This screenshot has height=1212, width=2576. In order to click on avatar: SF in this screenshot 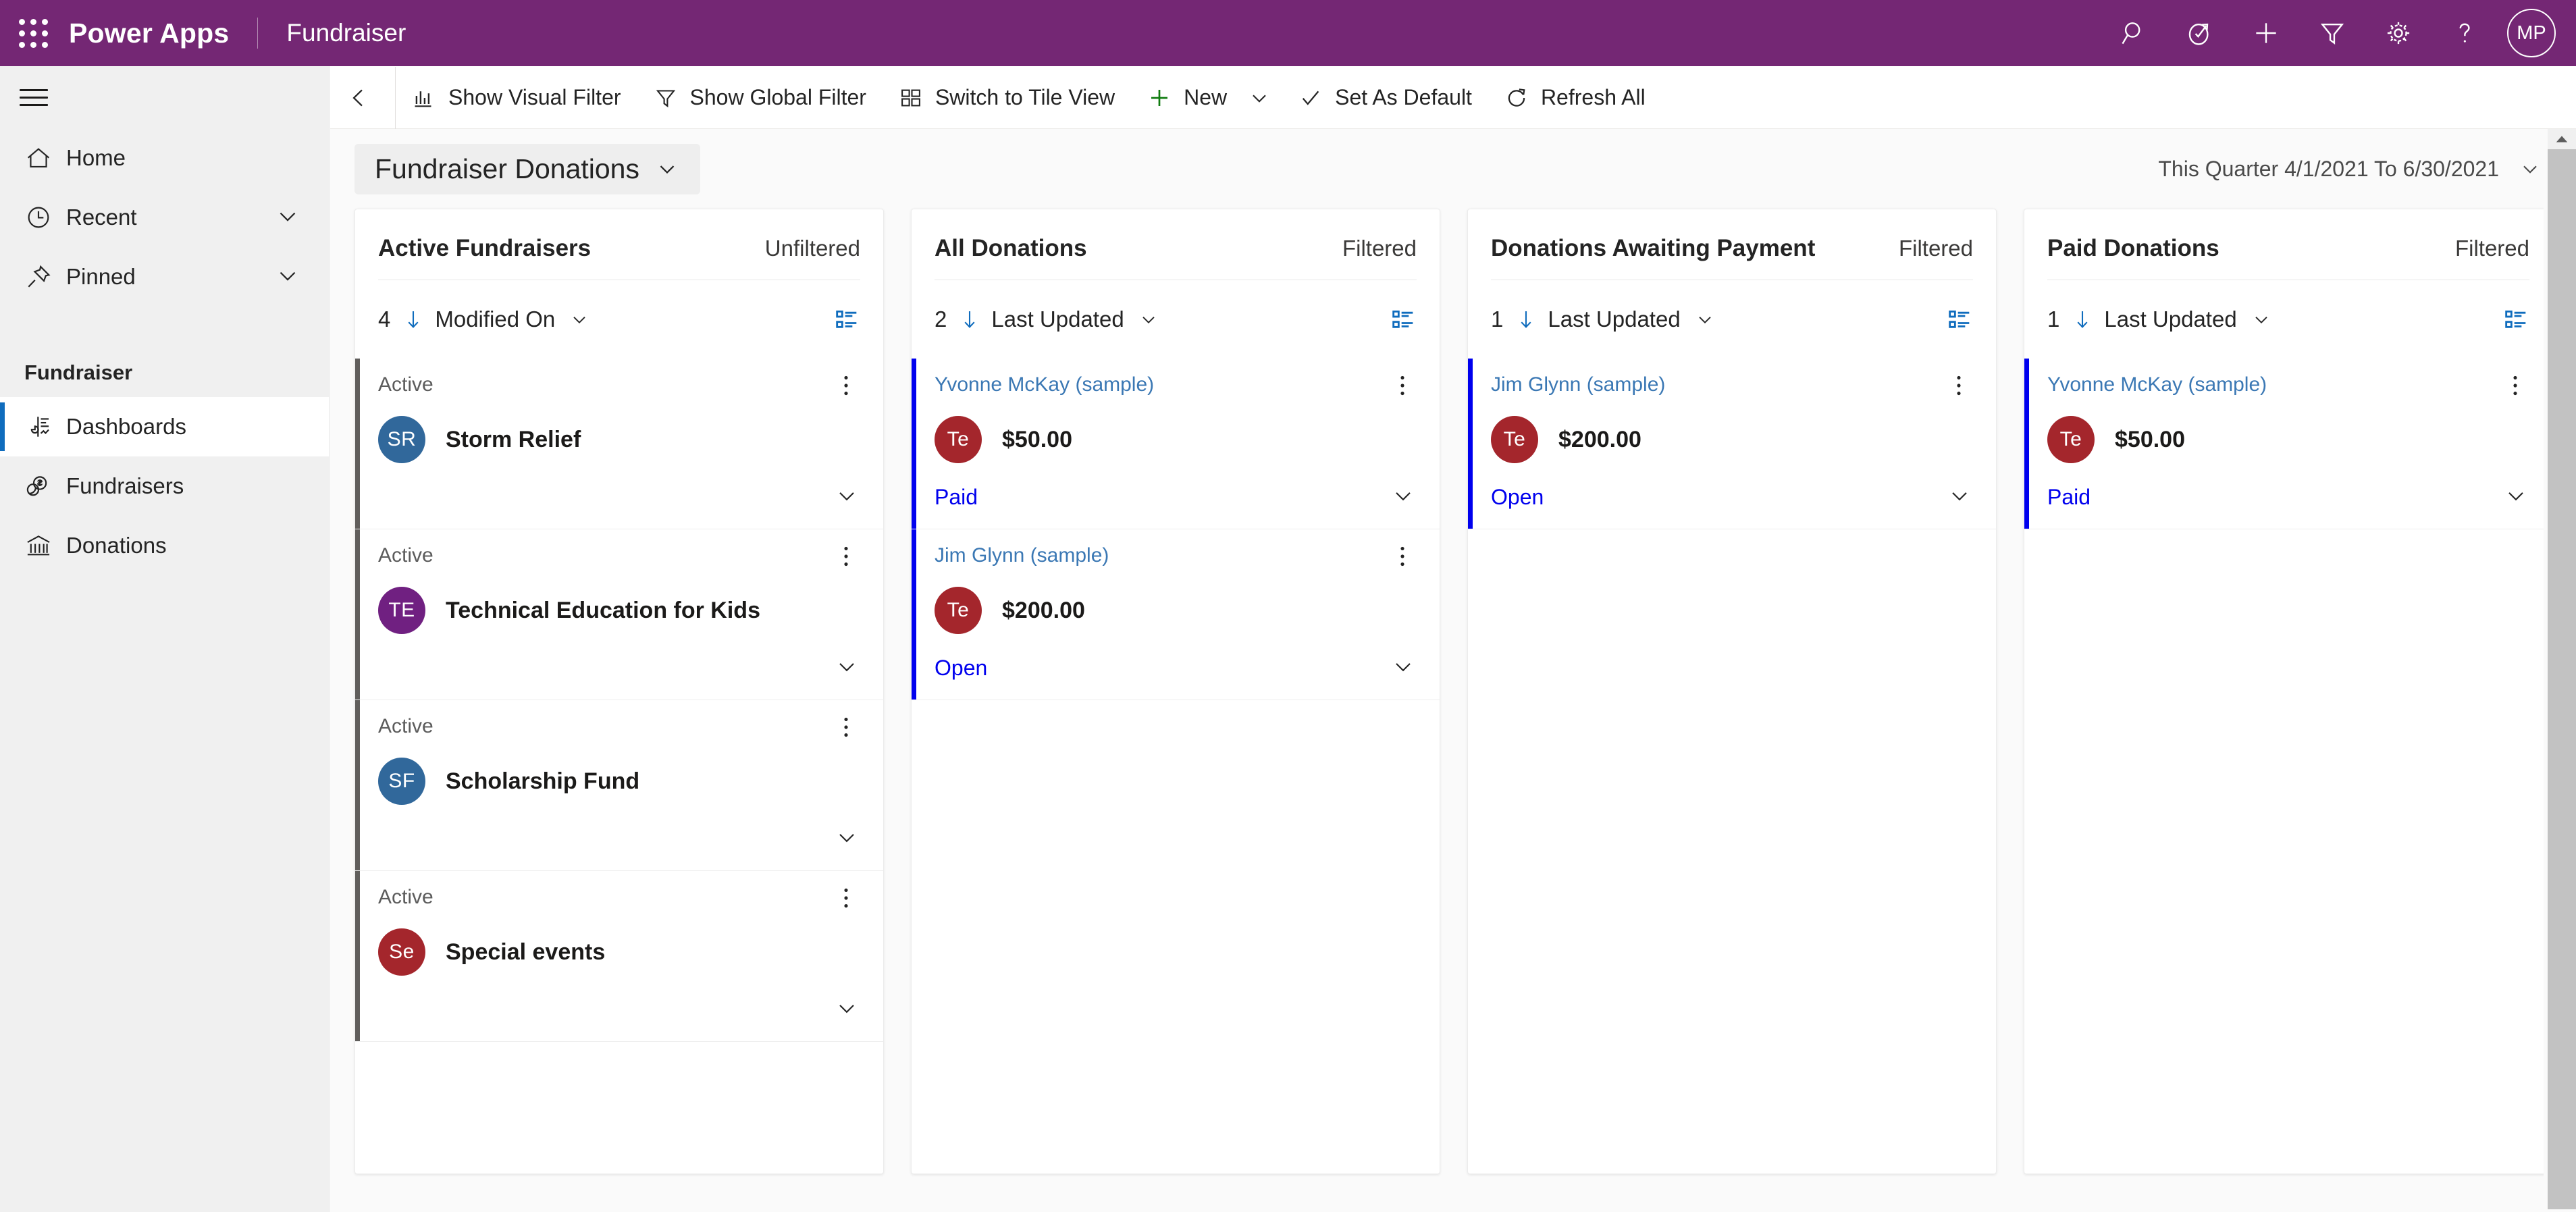, I will do `click(401, 781)`.